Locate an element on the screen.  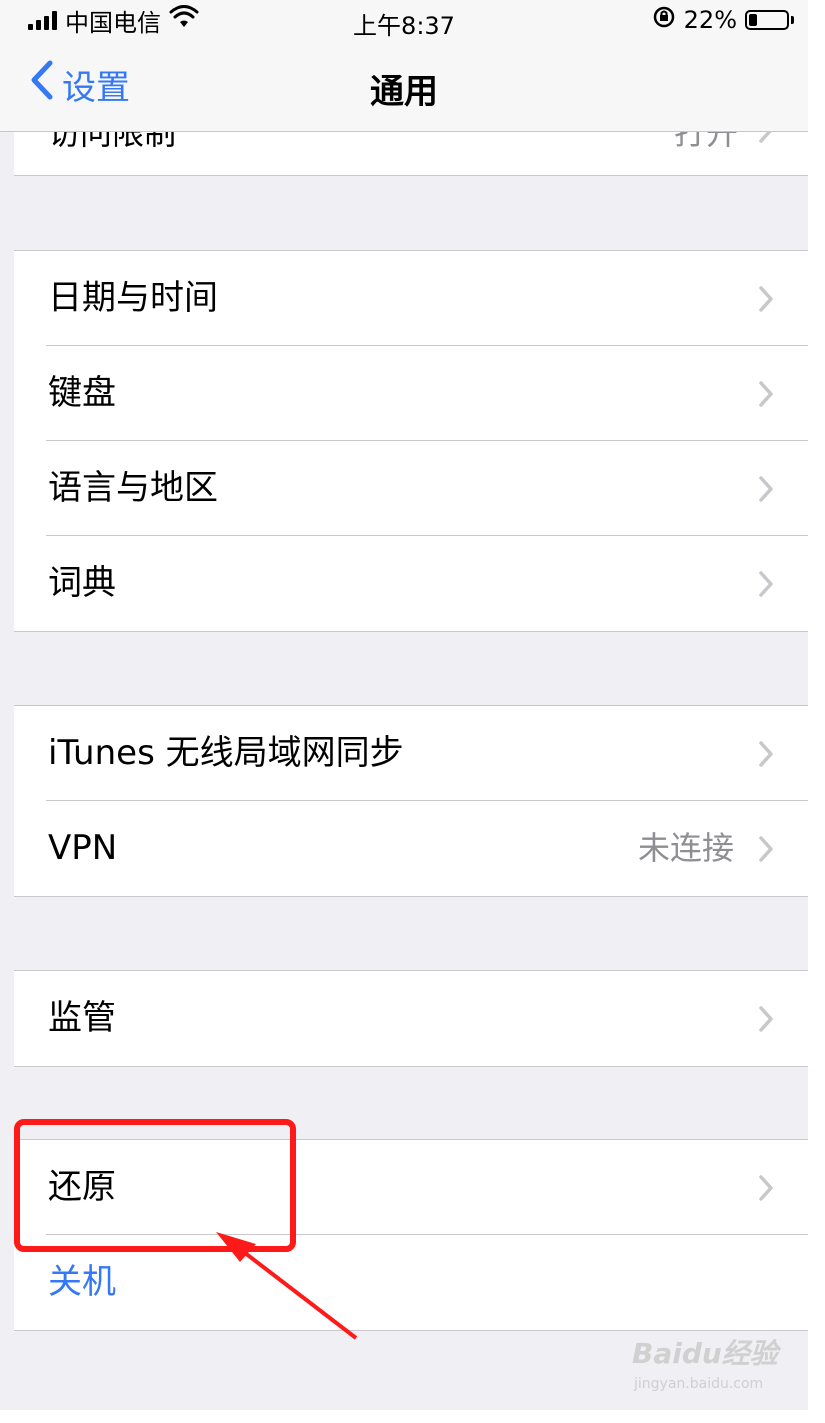
highlight-arrow-icon is located at coordinates (287, 1286).